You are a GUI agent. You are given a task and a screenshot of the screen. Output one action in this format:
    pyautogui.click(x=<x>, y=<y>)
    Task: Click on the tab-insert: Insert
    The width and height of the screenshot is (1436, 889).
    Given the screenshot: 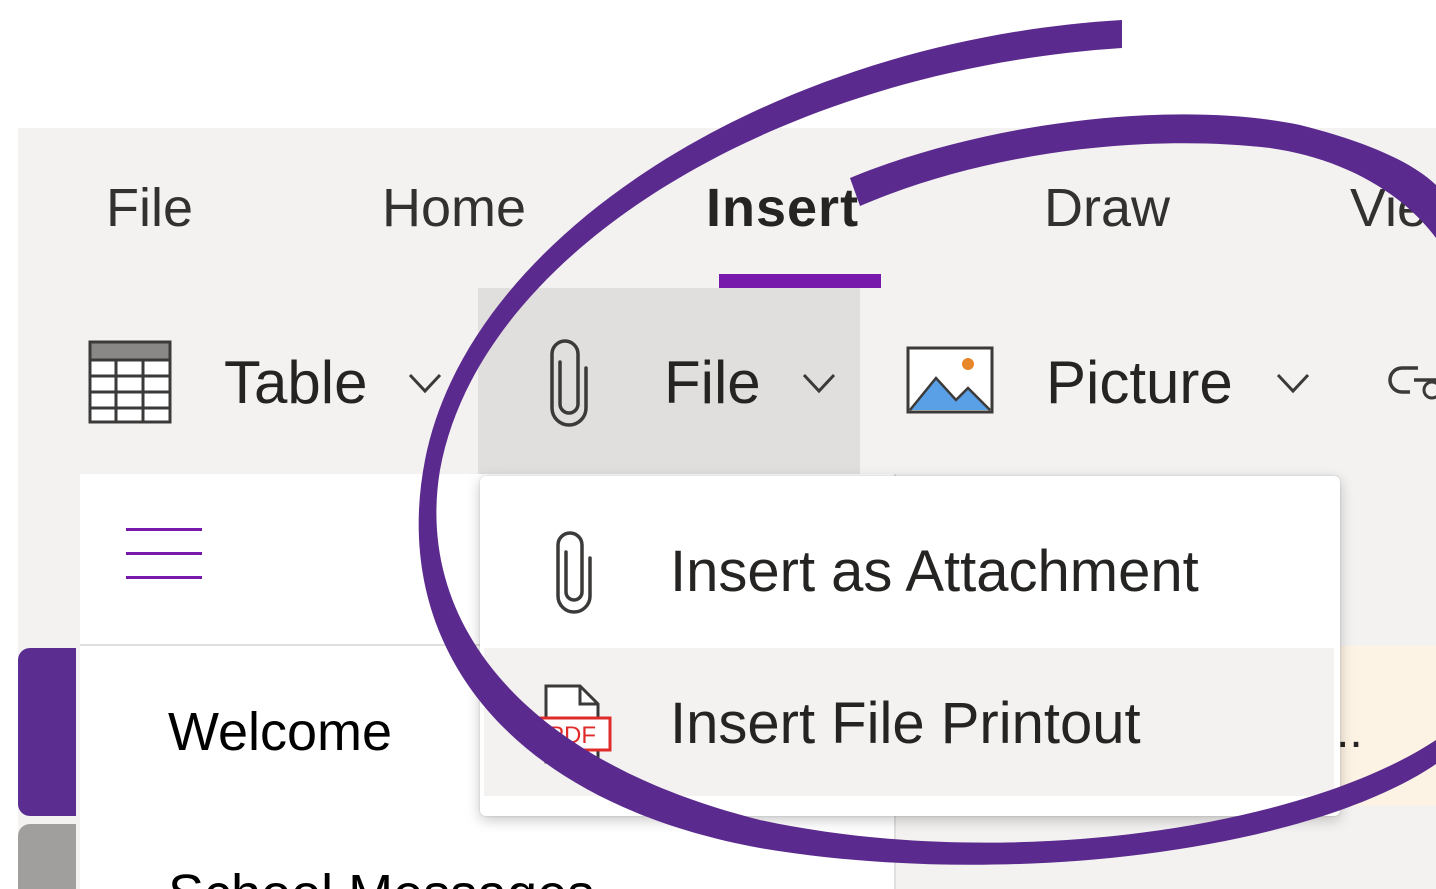 What is the action you would take?
    pyautogui.click(x=782, y=208)
    